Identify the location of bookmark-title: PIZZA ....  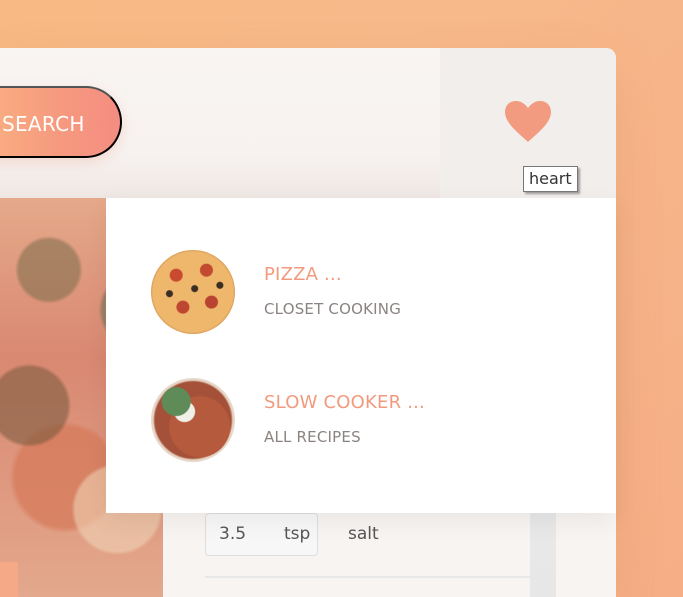
(303, 274).